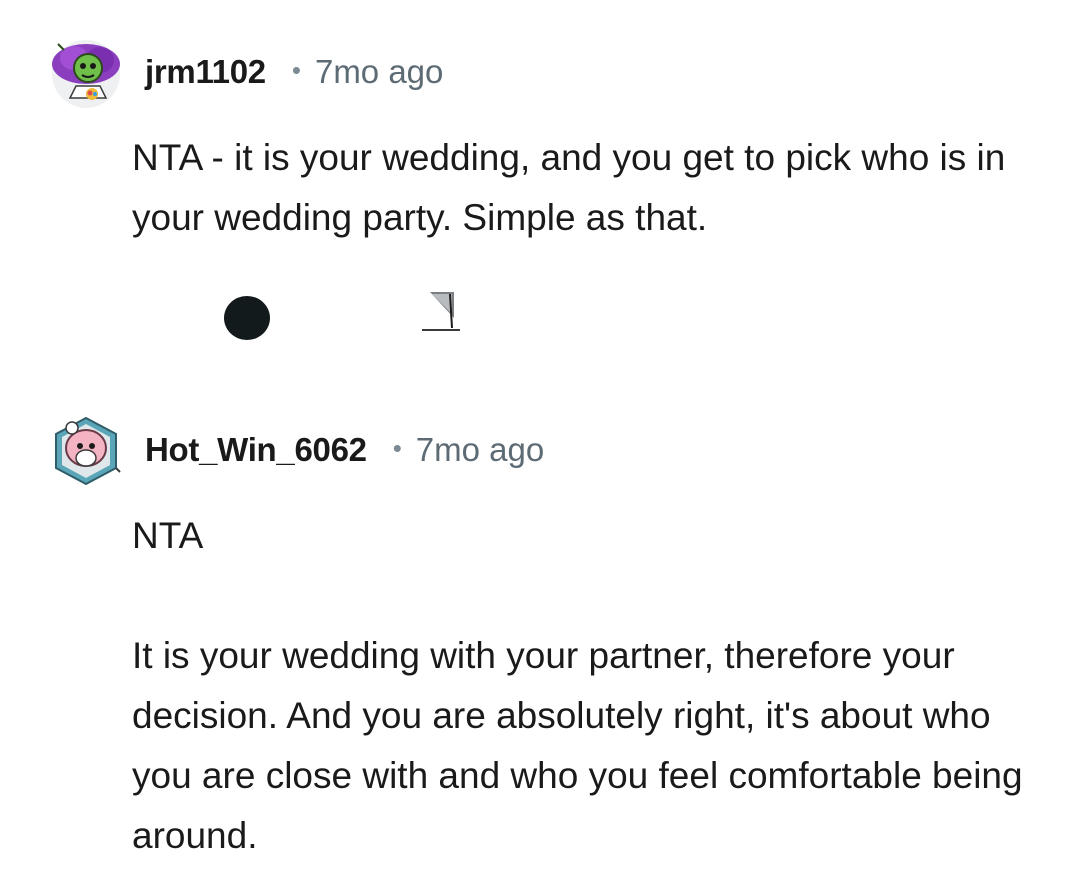 The image size is (1080, 881). Describe the element at coordinates (256, 450) in the screenshot. I see `username: Hot_Win_6062` at that location.